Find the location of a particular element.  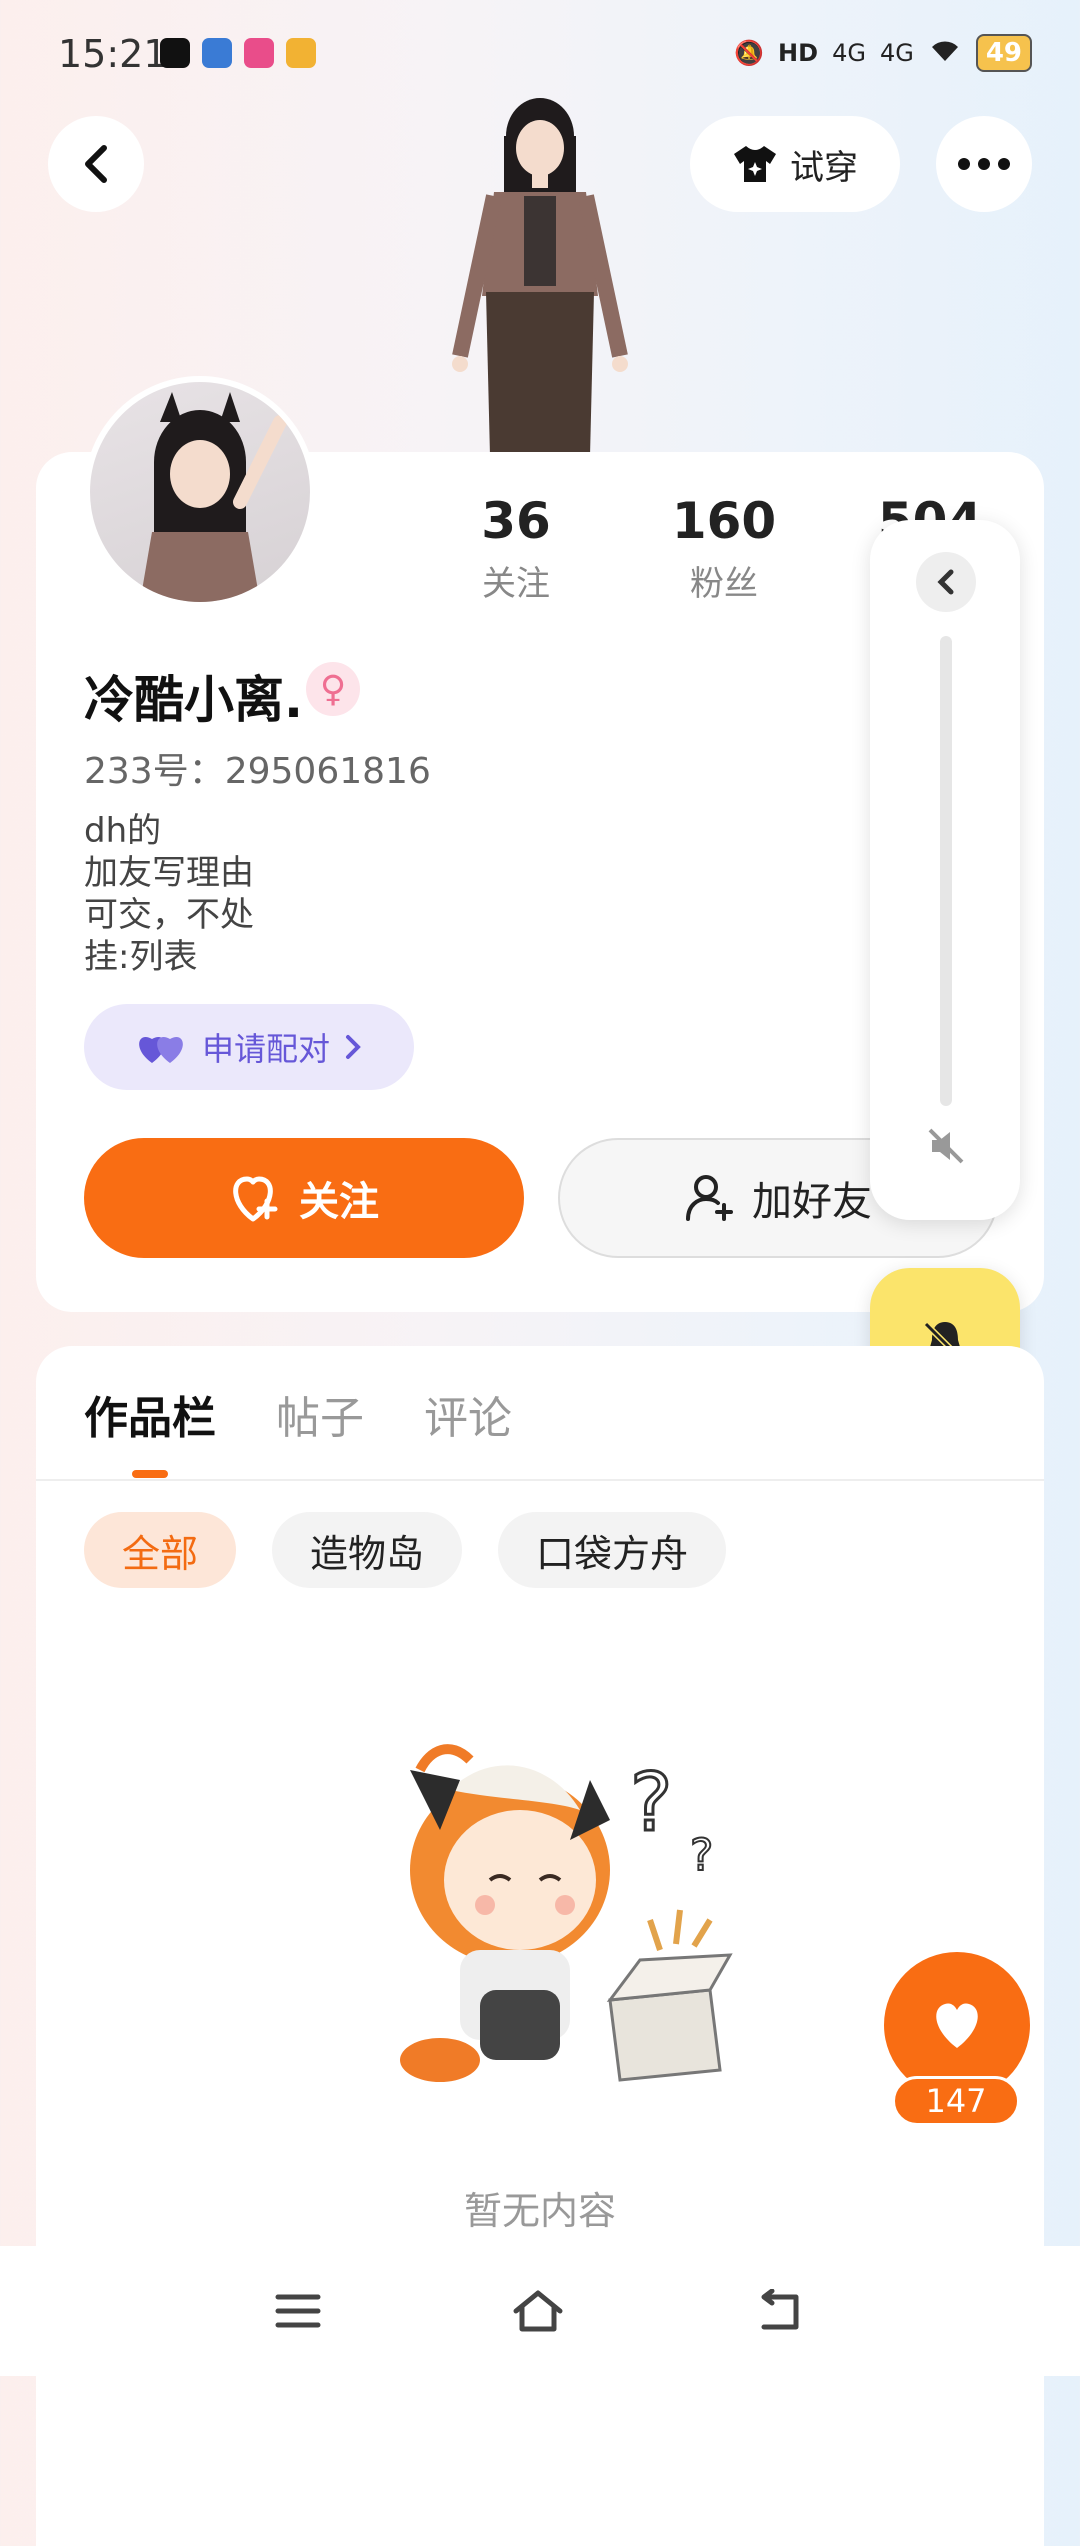

followers-label: 粉丝 is located at coordinates (724, 584).